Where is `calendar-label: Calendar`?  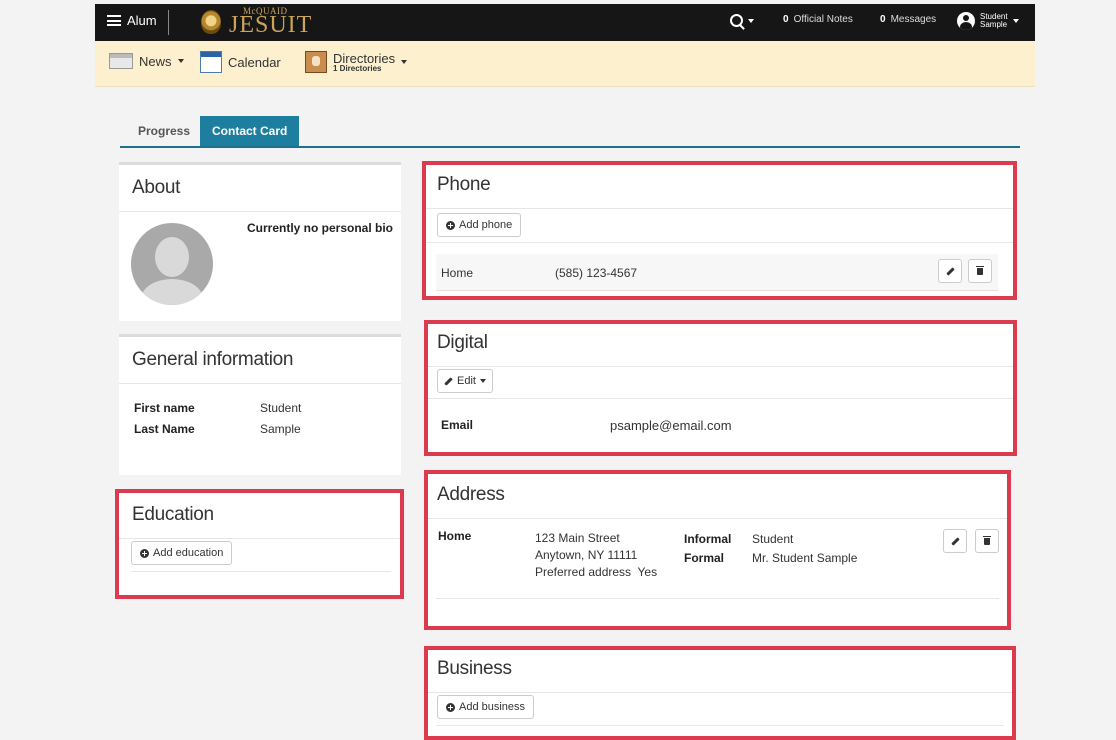 calendar-label: Calendar is located at coordinates (254, 62).